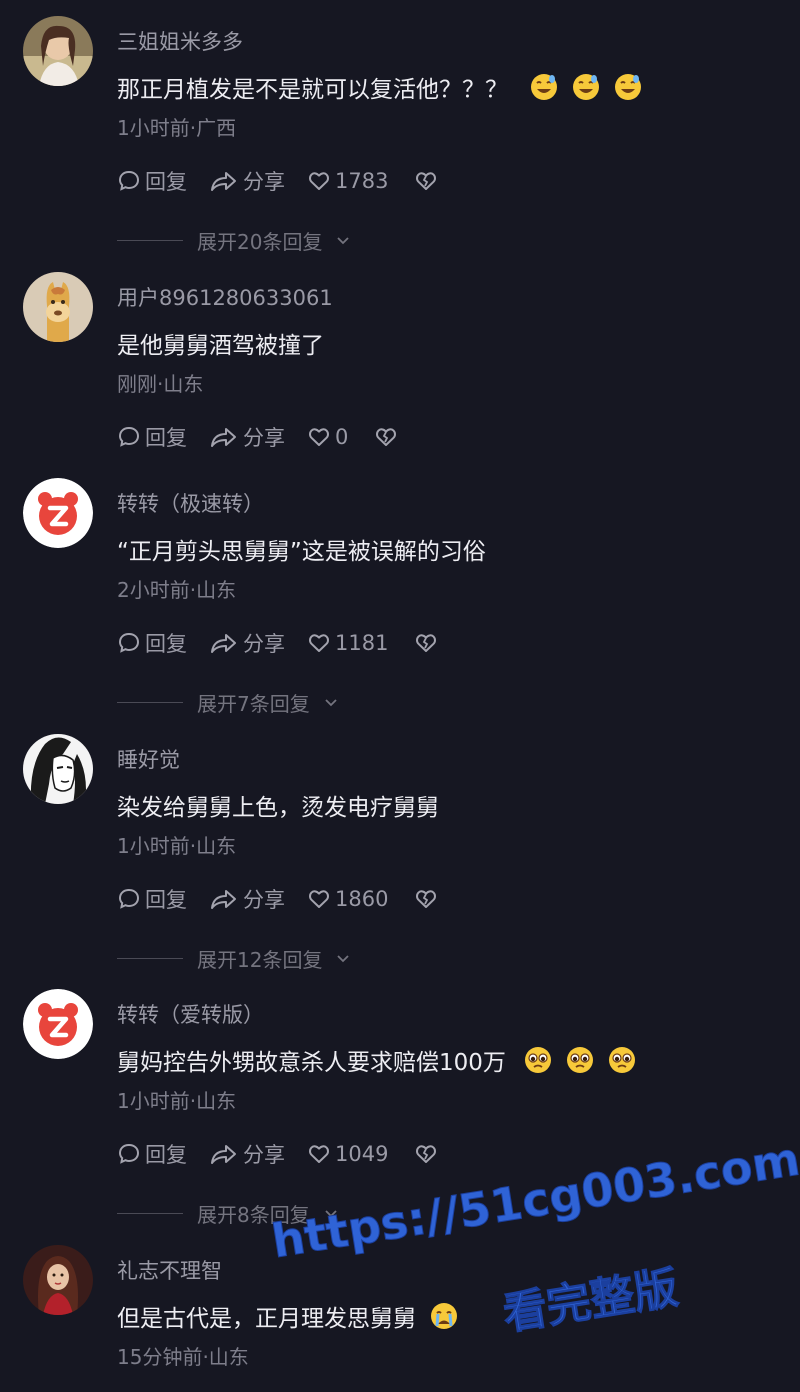 This screenshot has width=800, height=1392. What do you see at coordinates (177, 128) in the screenshot?
I see `comment-meta: 1小时前·广西` at bounding box center [177, 128].